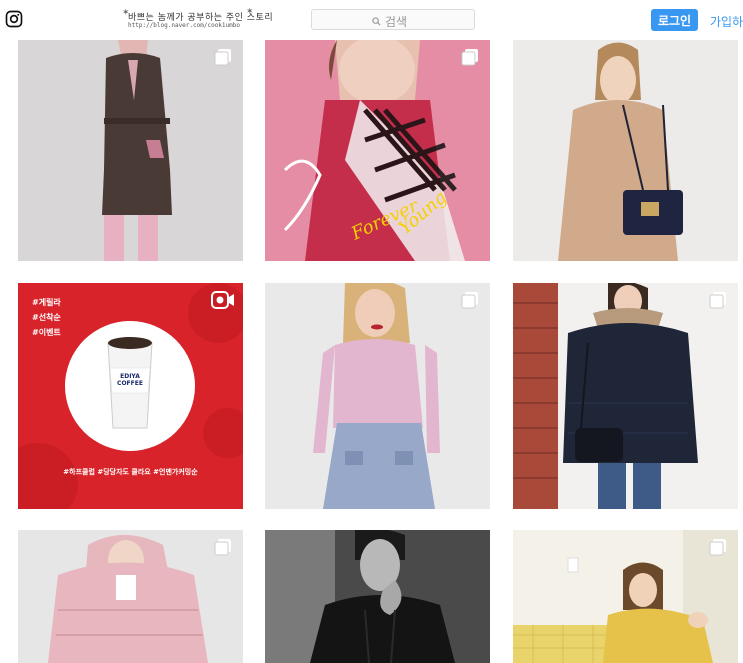  I want to click on search-placeholder-group: 검색, so click(389, 21).